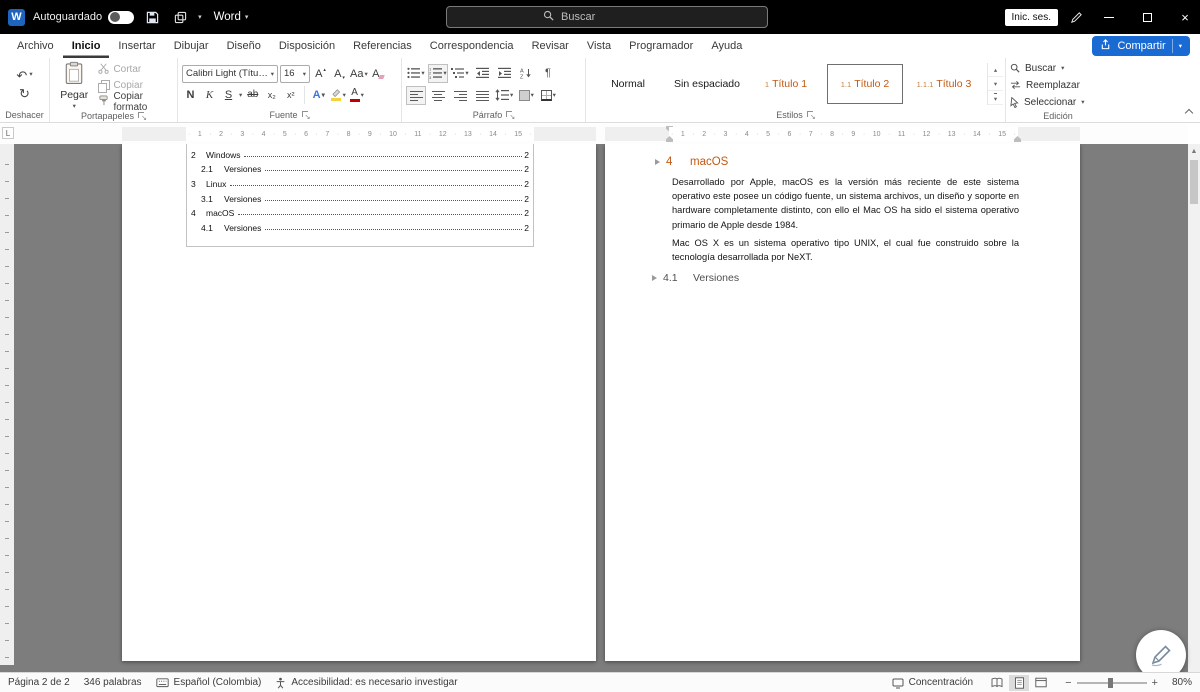  What do you see at coordinates (339, 74) in the screenshot?
I see `shrink-font-button: A ▾` at bounding box center [339, 74].